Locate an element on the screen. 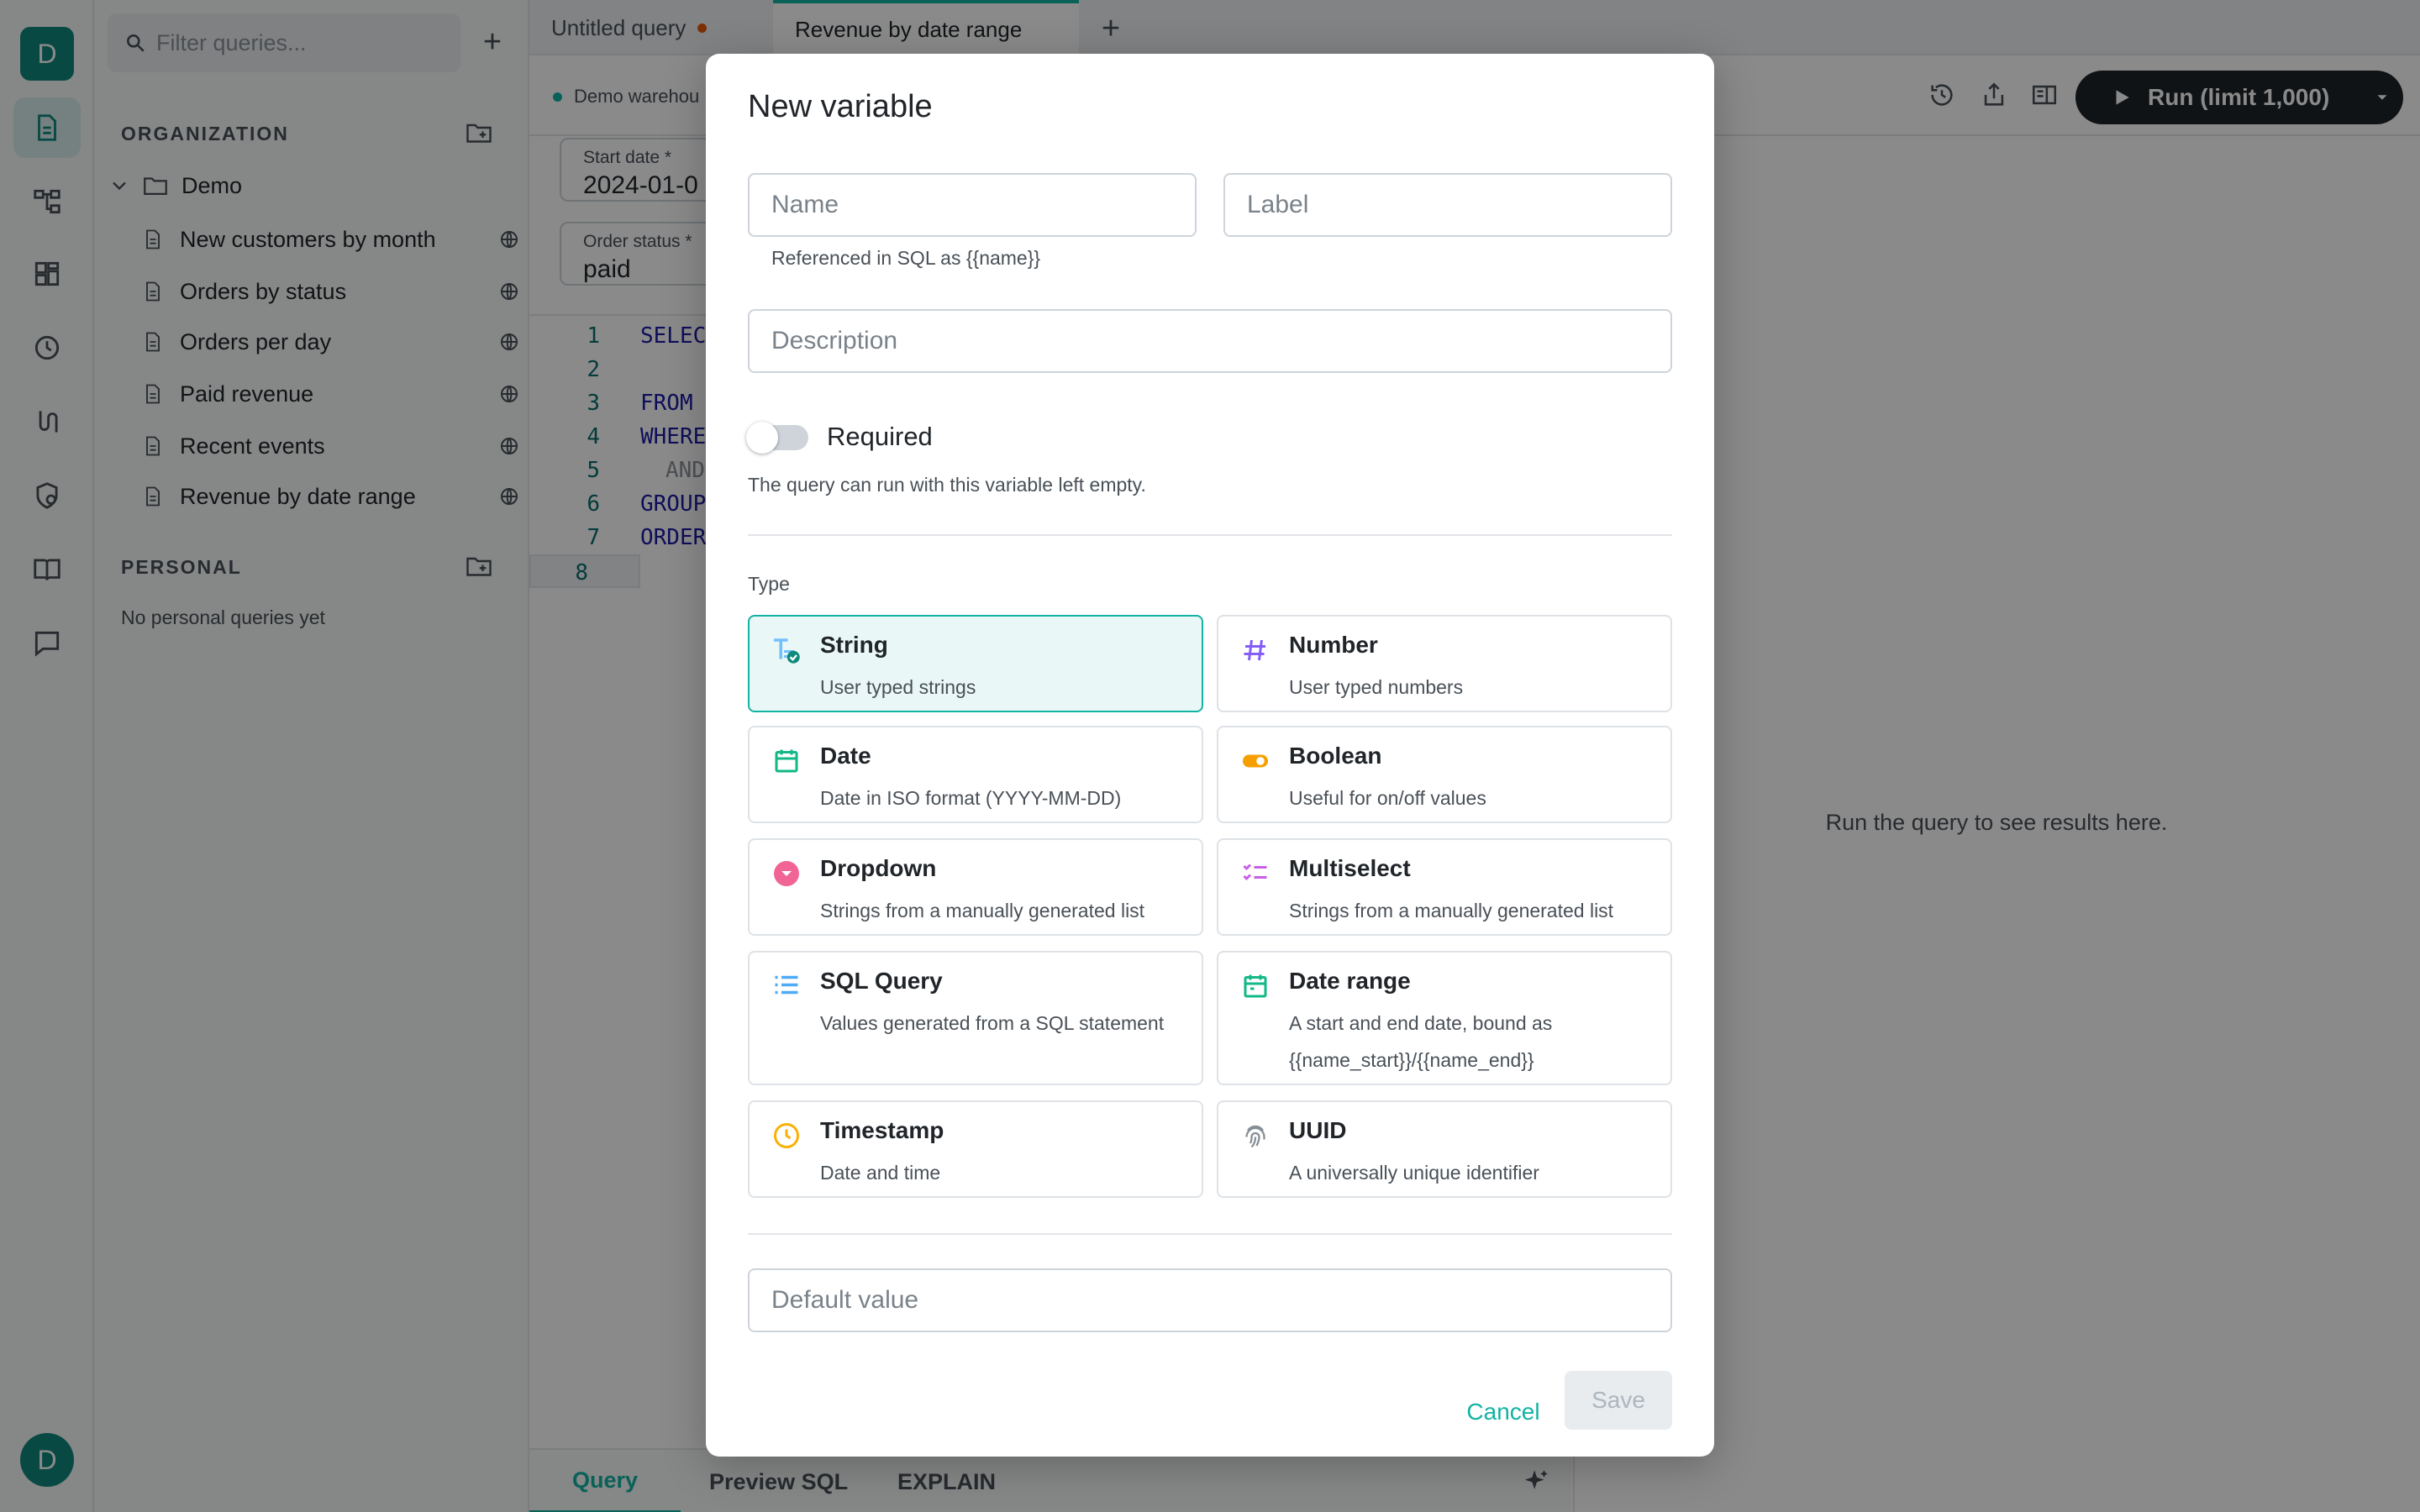 Image resolution: width=2420 pixels, height=1512 pixels. type-card-number: Number User typed numbers is located at coordinates (1444, 663).